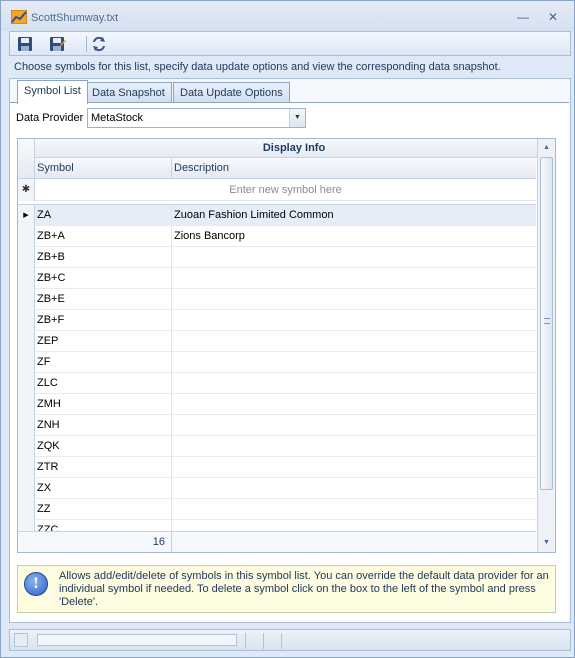 This screenshot has width=575, height=658. Describe the element at coordinates (553, 17) in the screenshot. I see `close-button: ✕` at that location.